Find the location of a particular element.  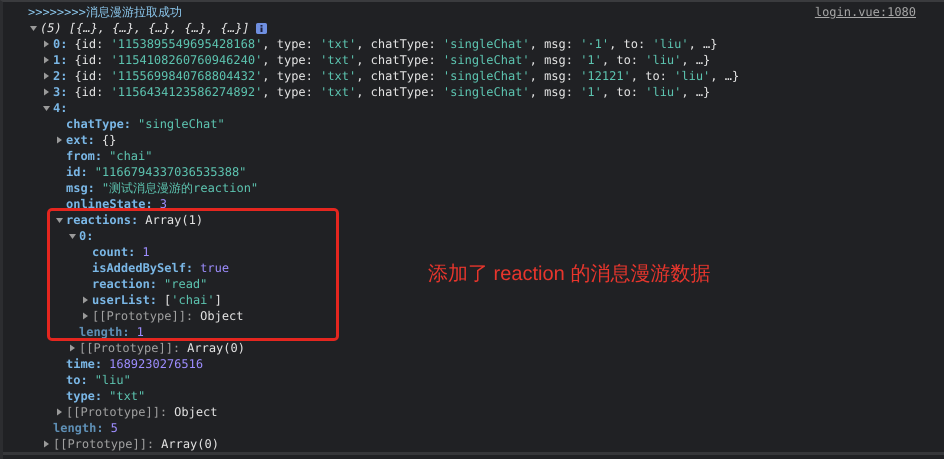

property-key: isAddedBySelf: is located at coordinates (143, 268).